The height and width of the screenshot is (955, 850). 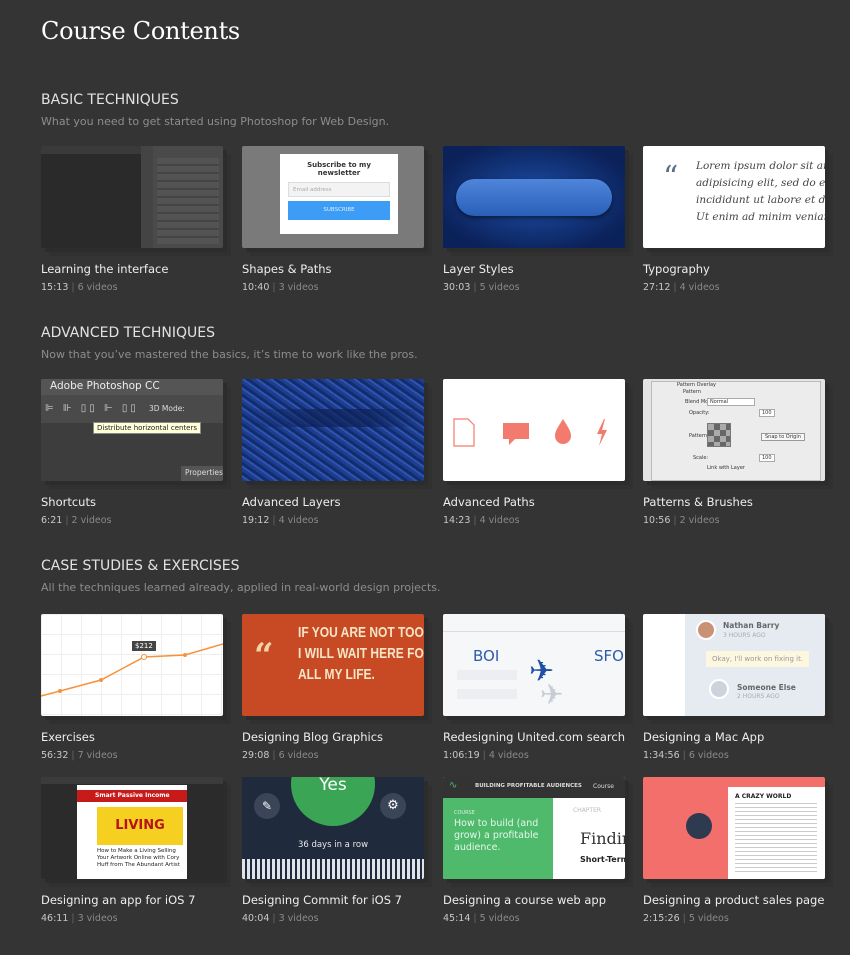 I want to click on section-heading: ADVANCED TECHNIQUES, so click(x=128, y=333).